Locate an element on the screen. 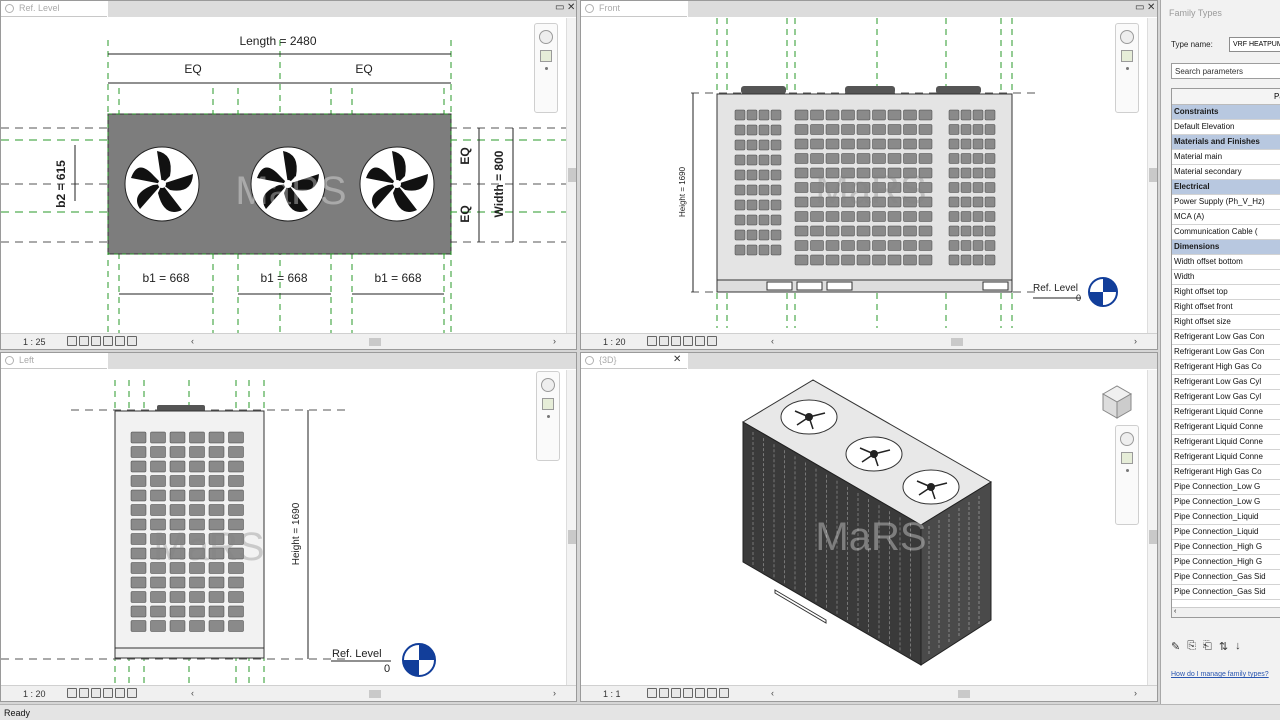  parameter-group-header: Electrical is located at coordinates (1226, 187).